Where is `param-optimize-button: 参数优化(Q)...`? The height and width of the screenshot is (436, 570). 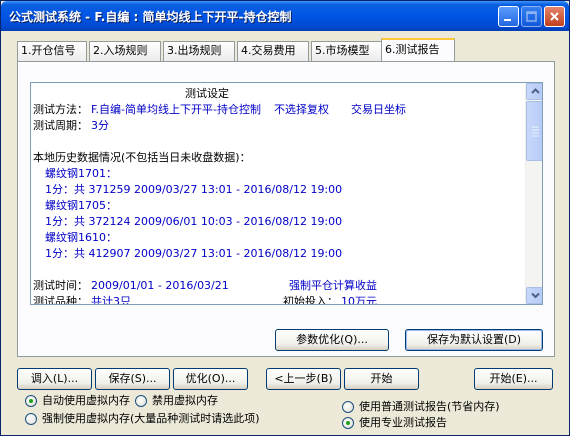 param-optimize-button: 参数优化(Q)... is located at coordinates (332, 340).